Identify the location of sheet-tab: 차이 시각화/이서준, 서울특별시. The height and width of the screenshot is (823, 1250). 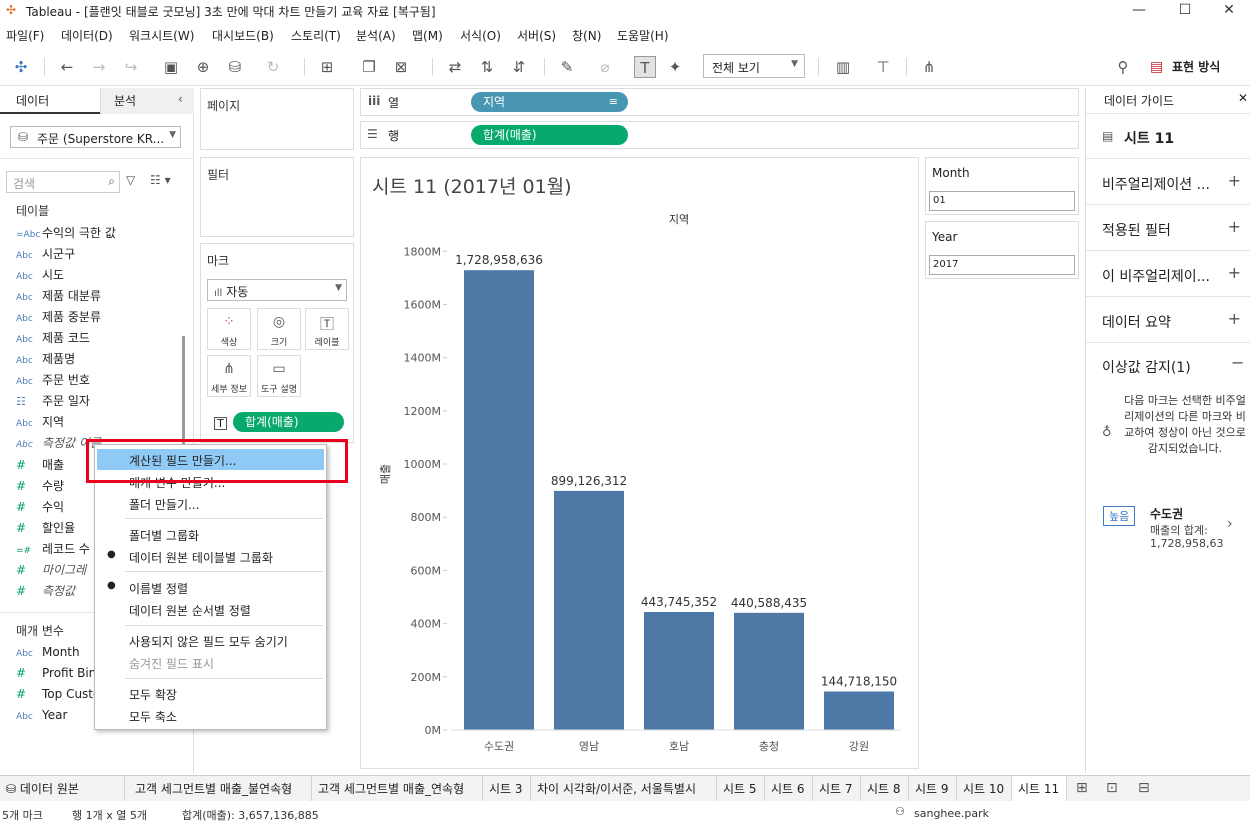
(624, 789).